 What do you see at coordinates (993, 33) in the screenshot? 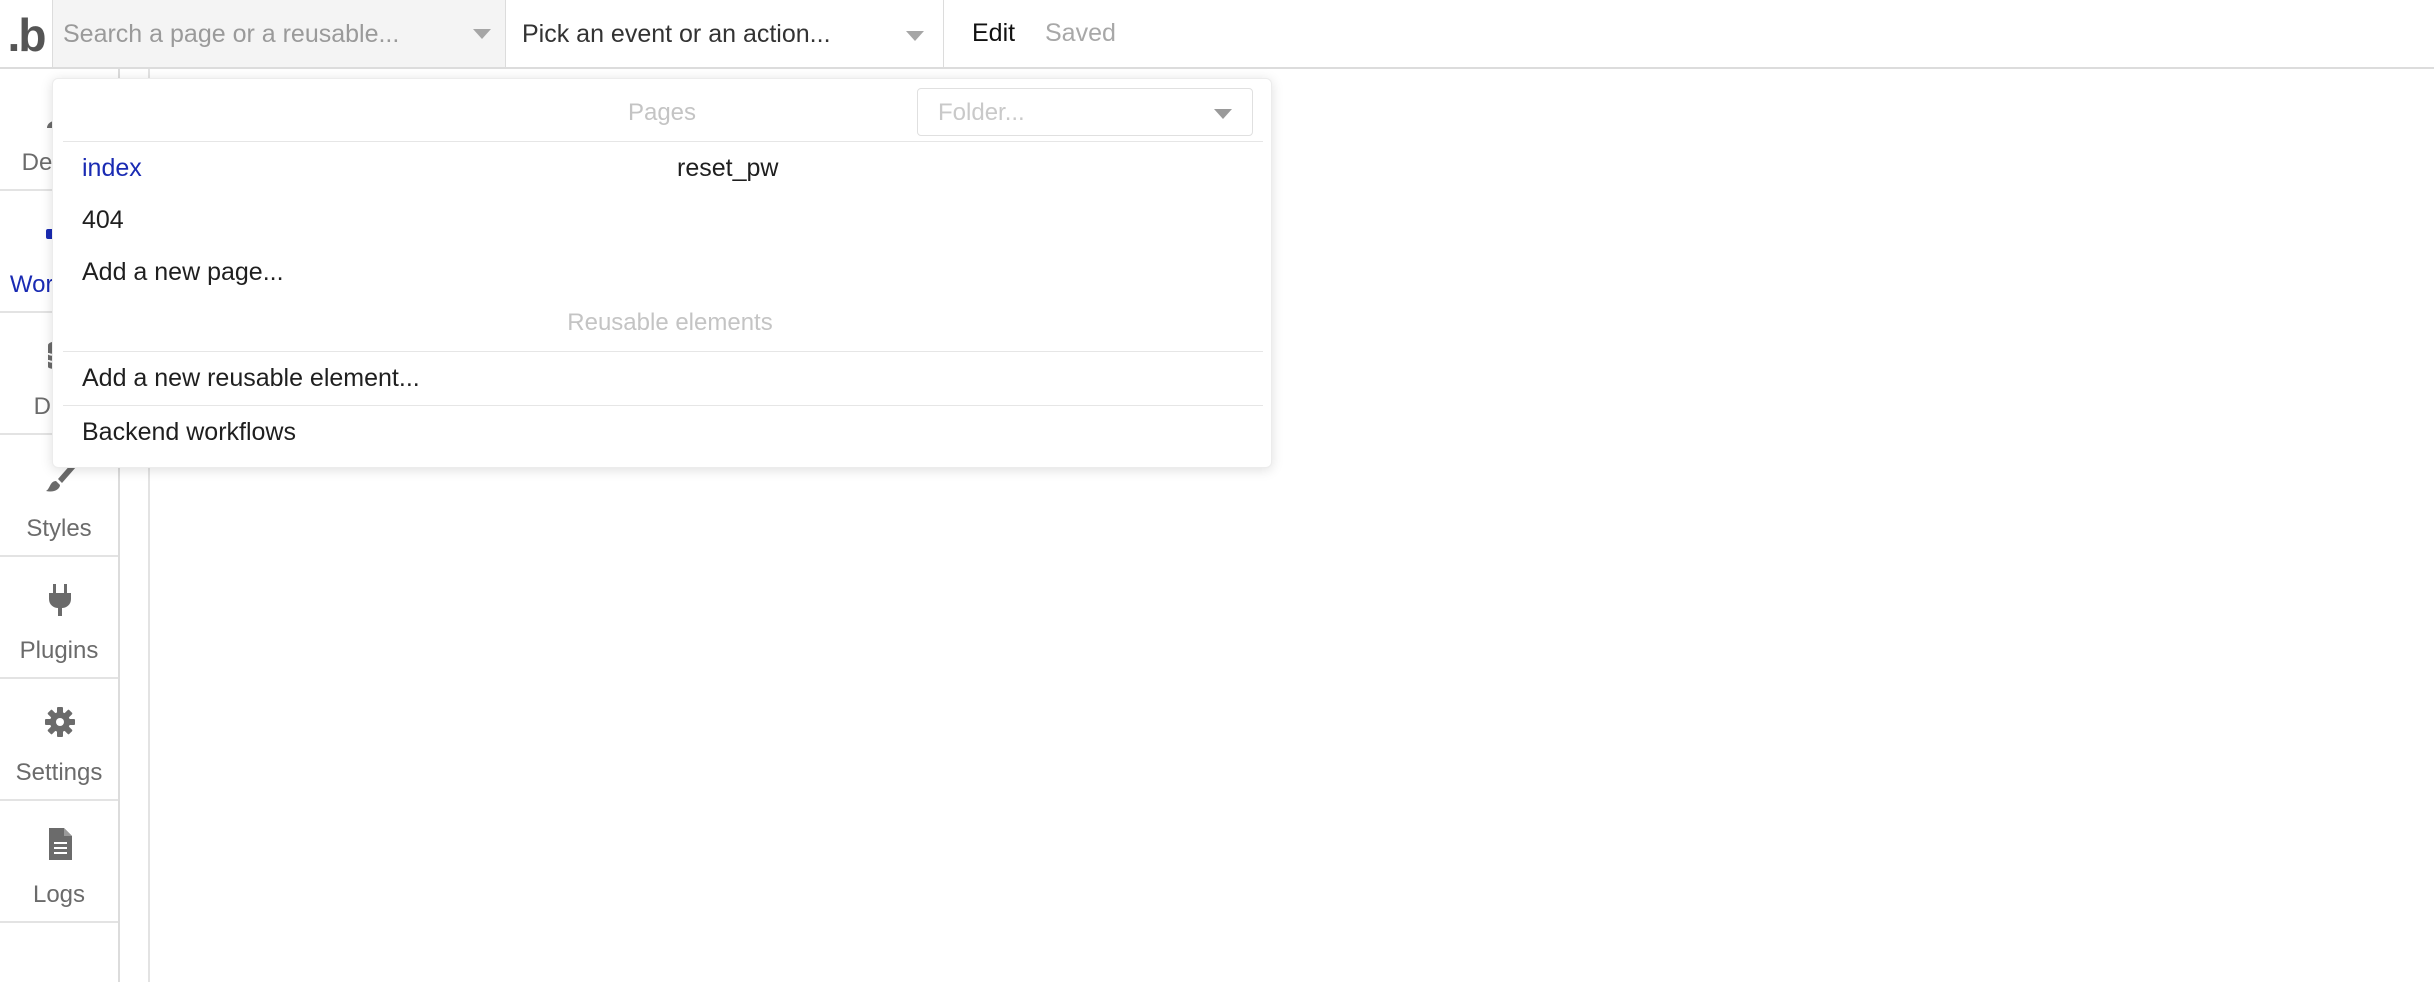
I see `edit-mode-label: Edit` at bounding box center [993, 33].